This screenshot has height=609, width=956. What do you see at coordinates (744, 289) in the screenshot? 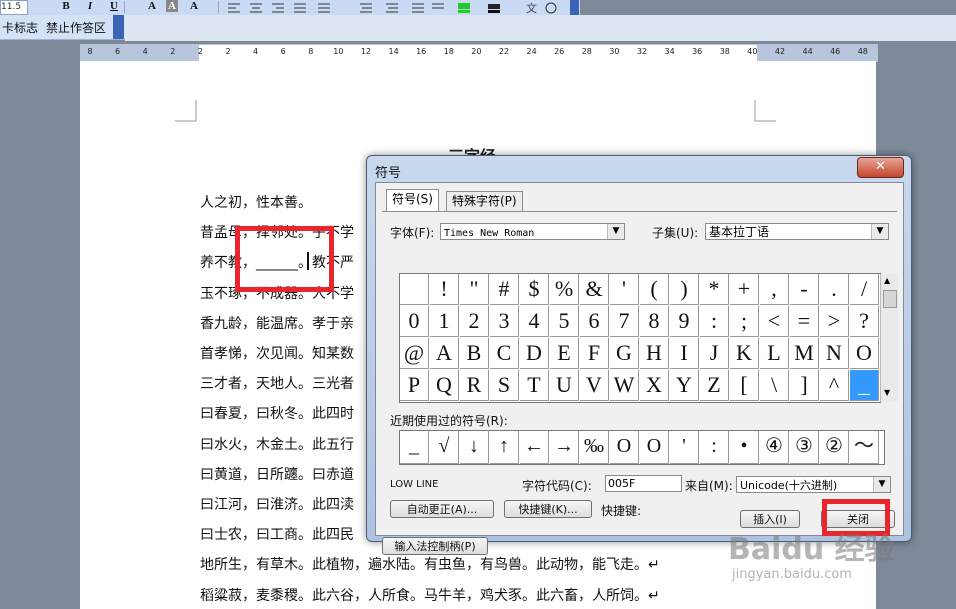
I see `symbol-cell: +` at bounding box center [744, 289].